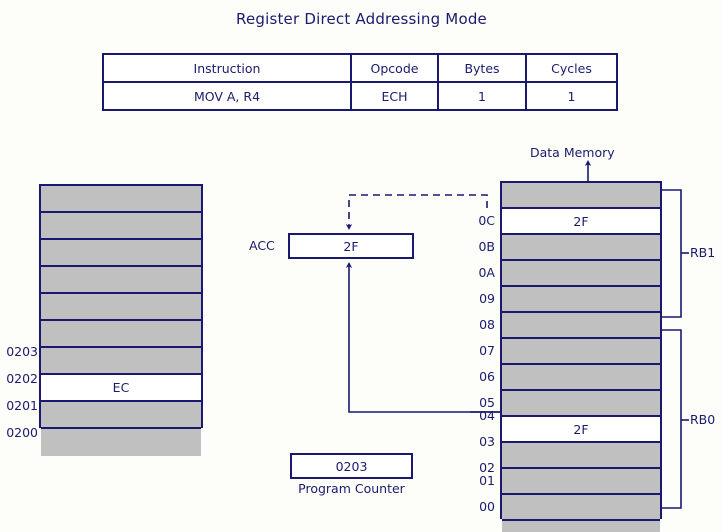  I want to click on header-bytes: Bytes, so click(482, 68).